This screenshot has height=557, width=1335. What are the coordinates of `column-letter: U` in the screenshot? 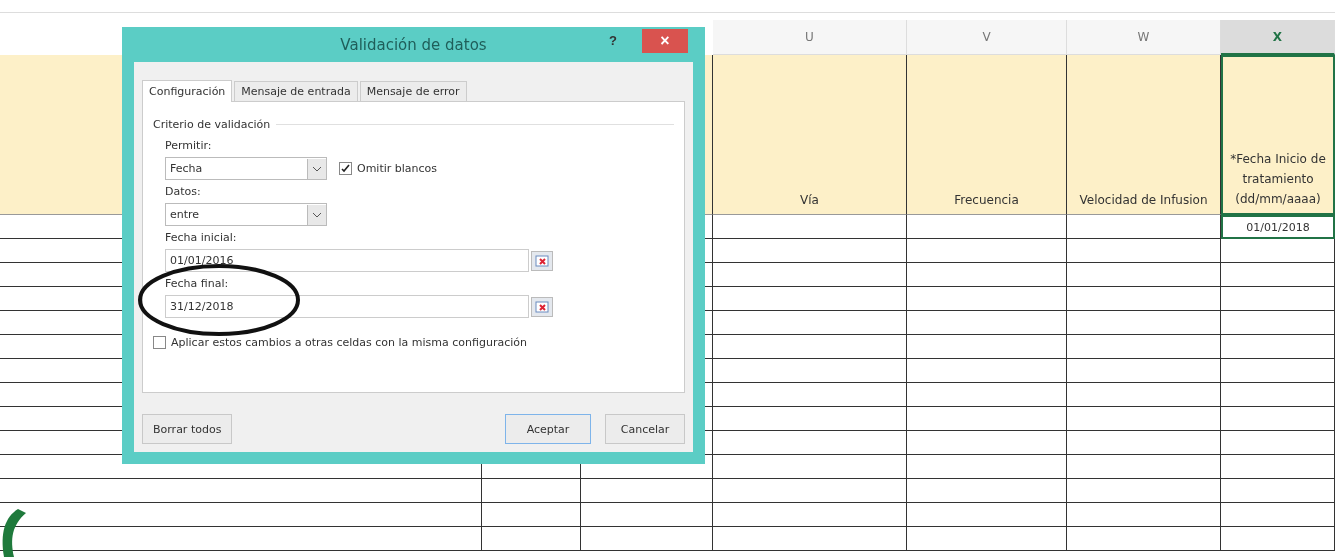 It's located at (810, 37).